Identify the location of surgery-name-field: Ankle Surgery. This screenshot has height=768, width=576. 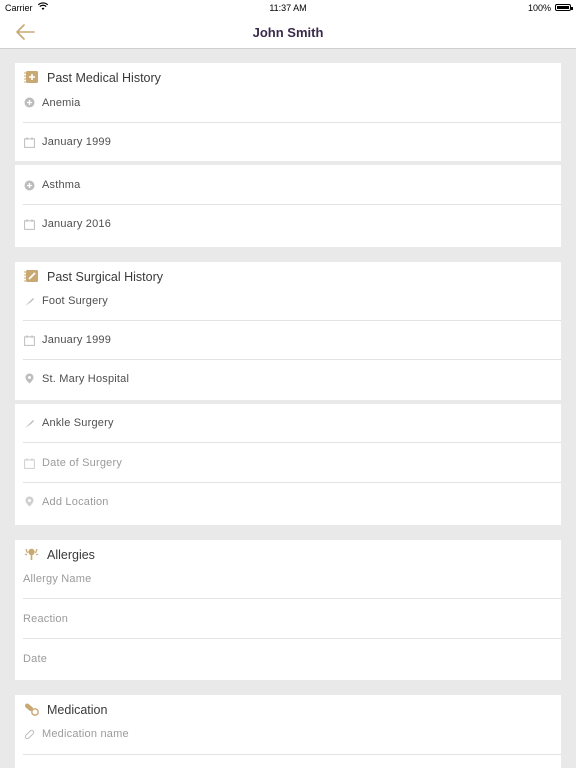
(288, 423).